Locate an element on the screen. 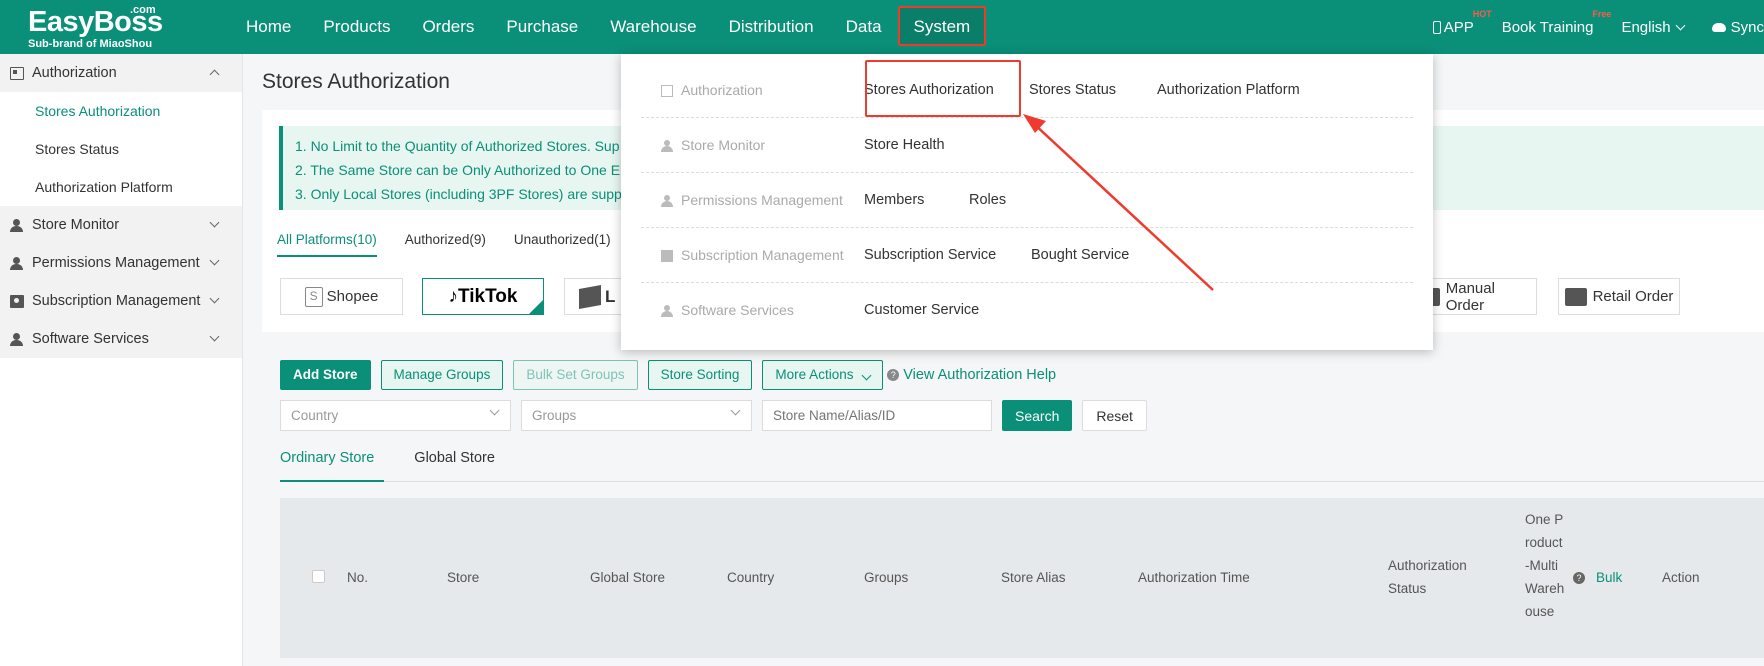  free-badge: Free is located at coordinates (1602, 13).